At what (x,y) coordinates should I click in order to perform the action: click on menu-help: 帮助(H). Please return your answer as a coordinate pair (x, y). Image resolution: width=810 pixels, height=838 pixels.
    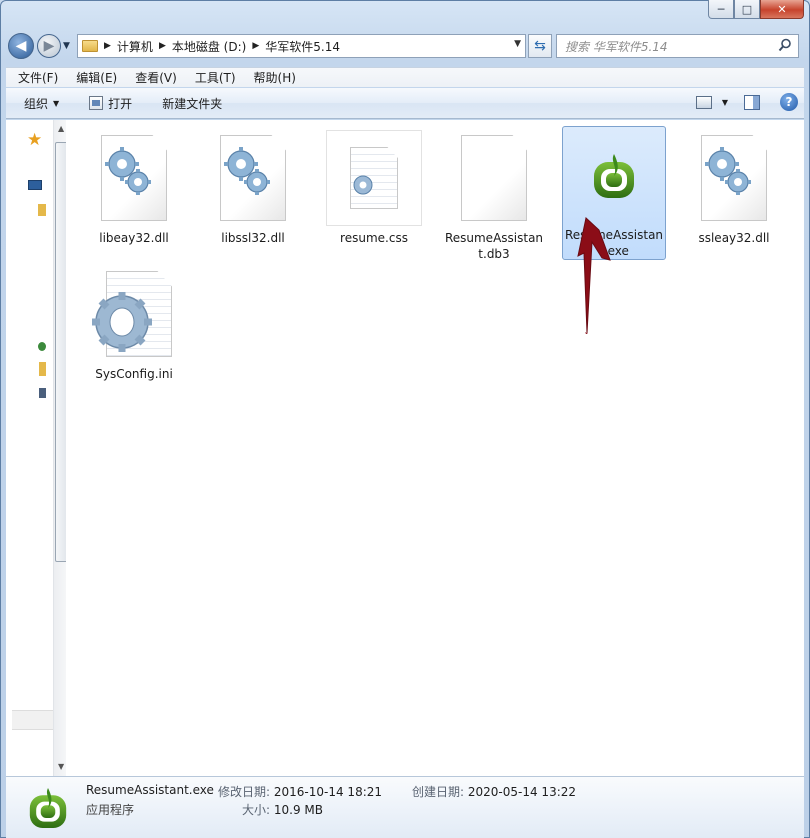
    Looking at the image, I should click on (272, 77).